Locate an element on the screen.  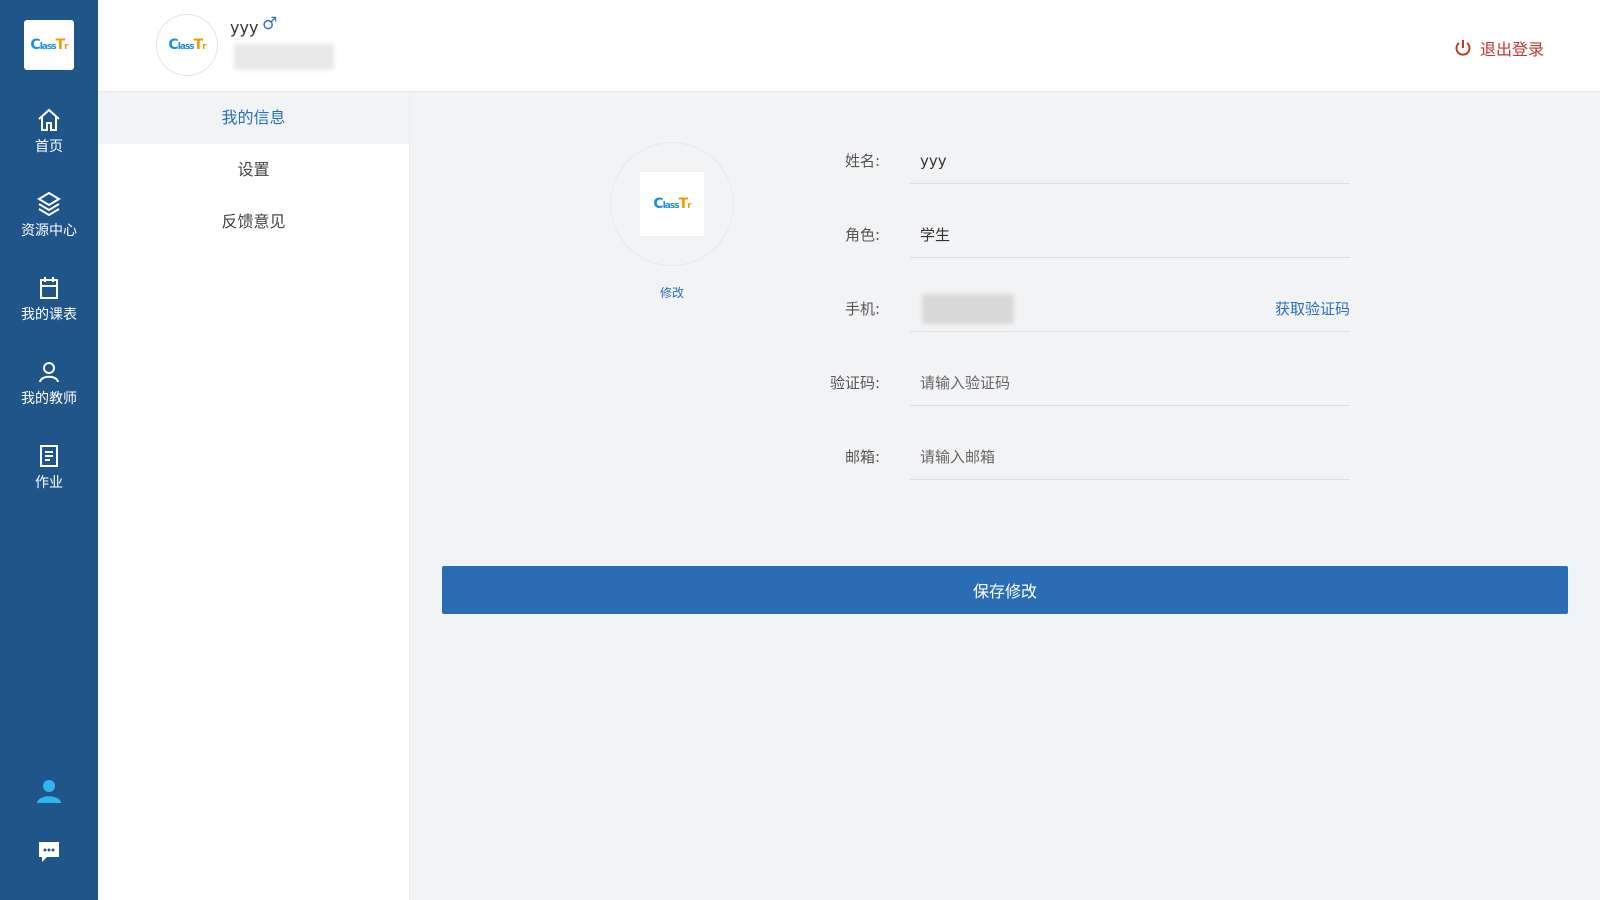
profile-icon is located at coordinates (49, 791).